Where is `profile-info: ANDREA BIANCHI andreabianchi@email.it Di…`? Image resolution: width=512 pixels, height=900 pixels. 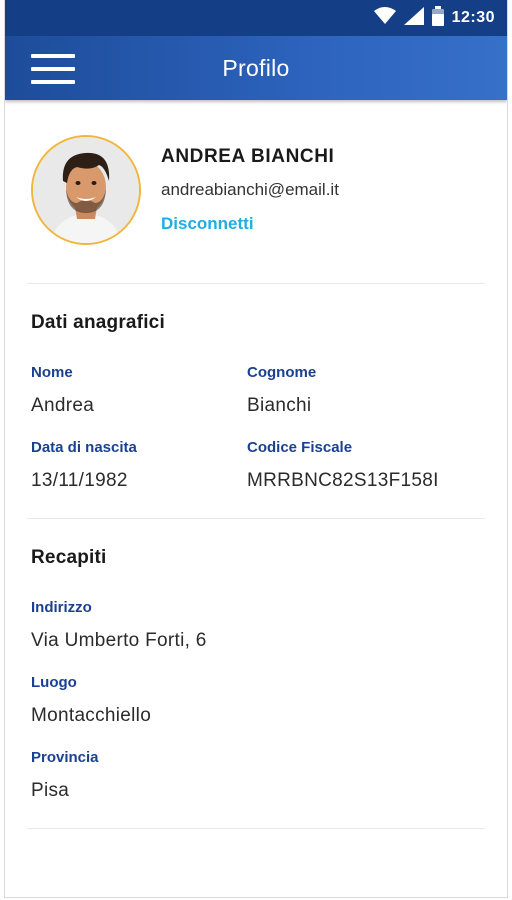 profile-info: ANDREA BIANCHI andreabianchi@email.it Di… is located at coordinates (250, 190).